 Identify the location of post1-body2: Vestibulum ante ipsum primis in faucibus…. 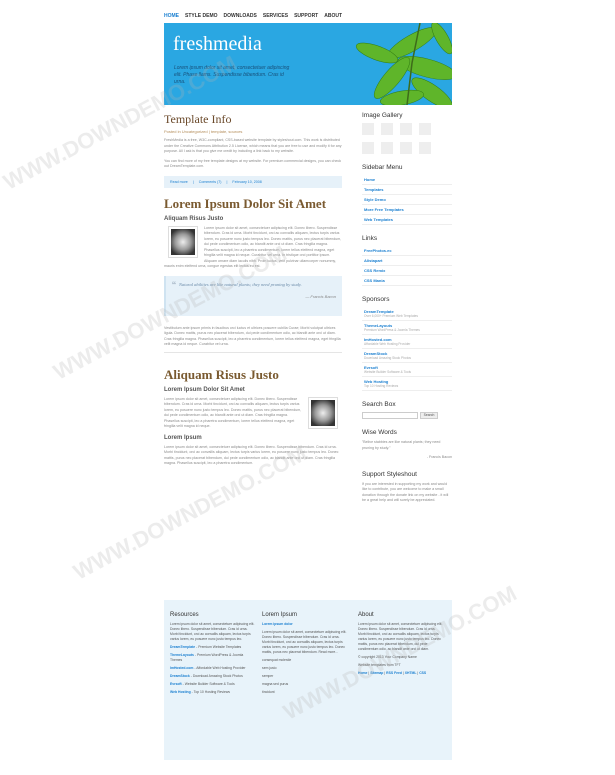
(252, 336).